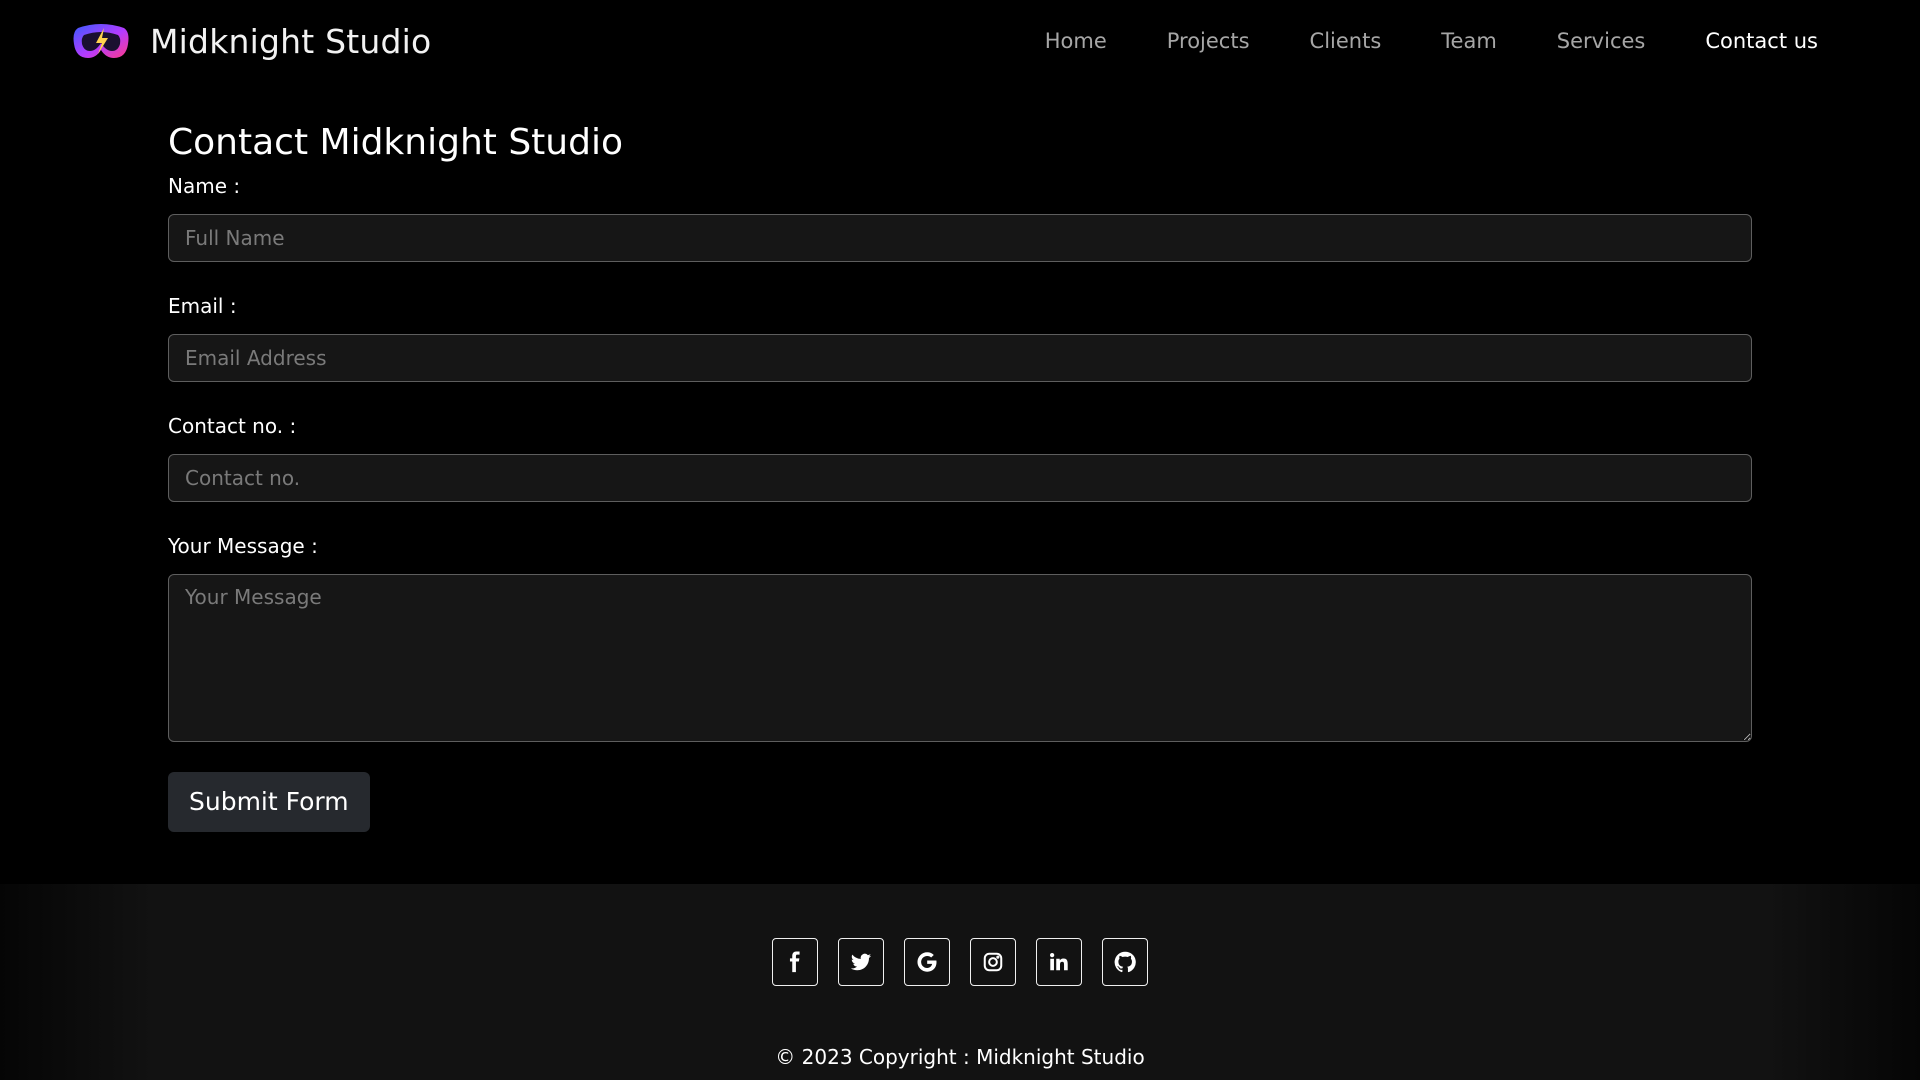 This screenshot has height=1080, width=1920. I want to click on google-icon, so click(927, 962).